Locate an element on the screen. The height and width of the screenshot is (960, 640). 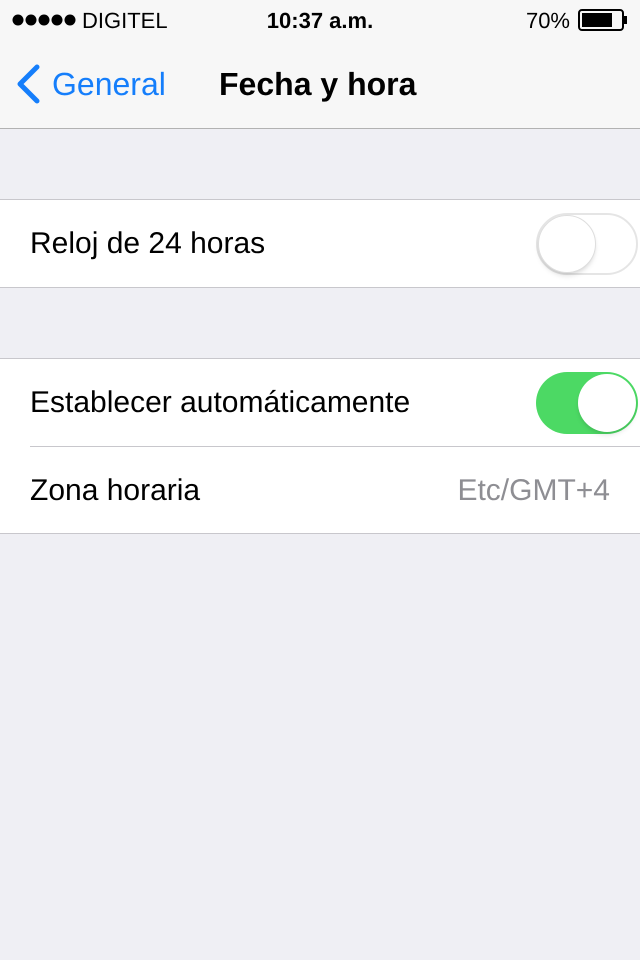
battery-percent: 70% is located at coordinates (548, 20).